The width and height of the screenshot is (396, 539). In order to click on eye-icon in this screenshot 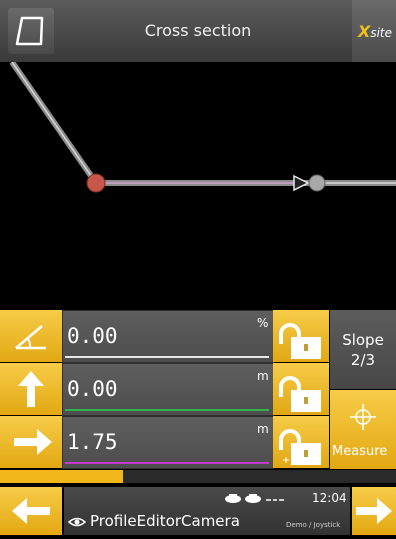, I will do `click(77, 522)`.